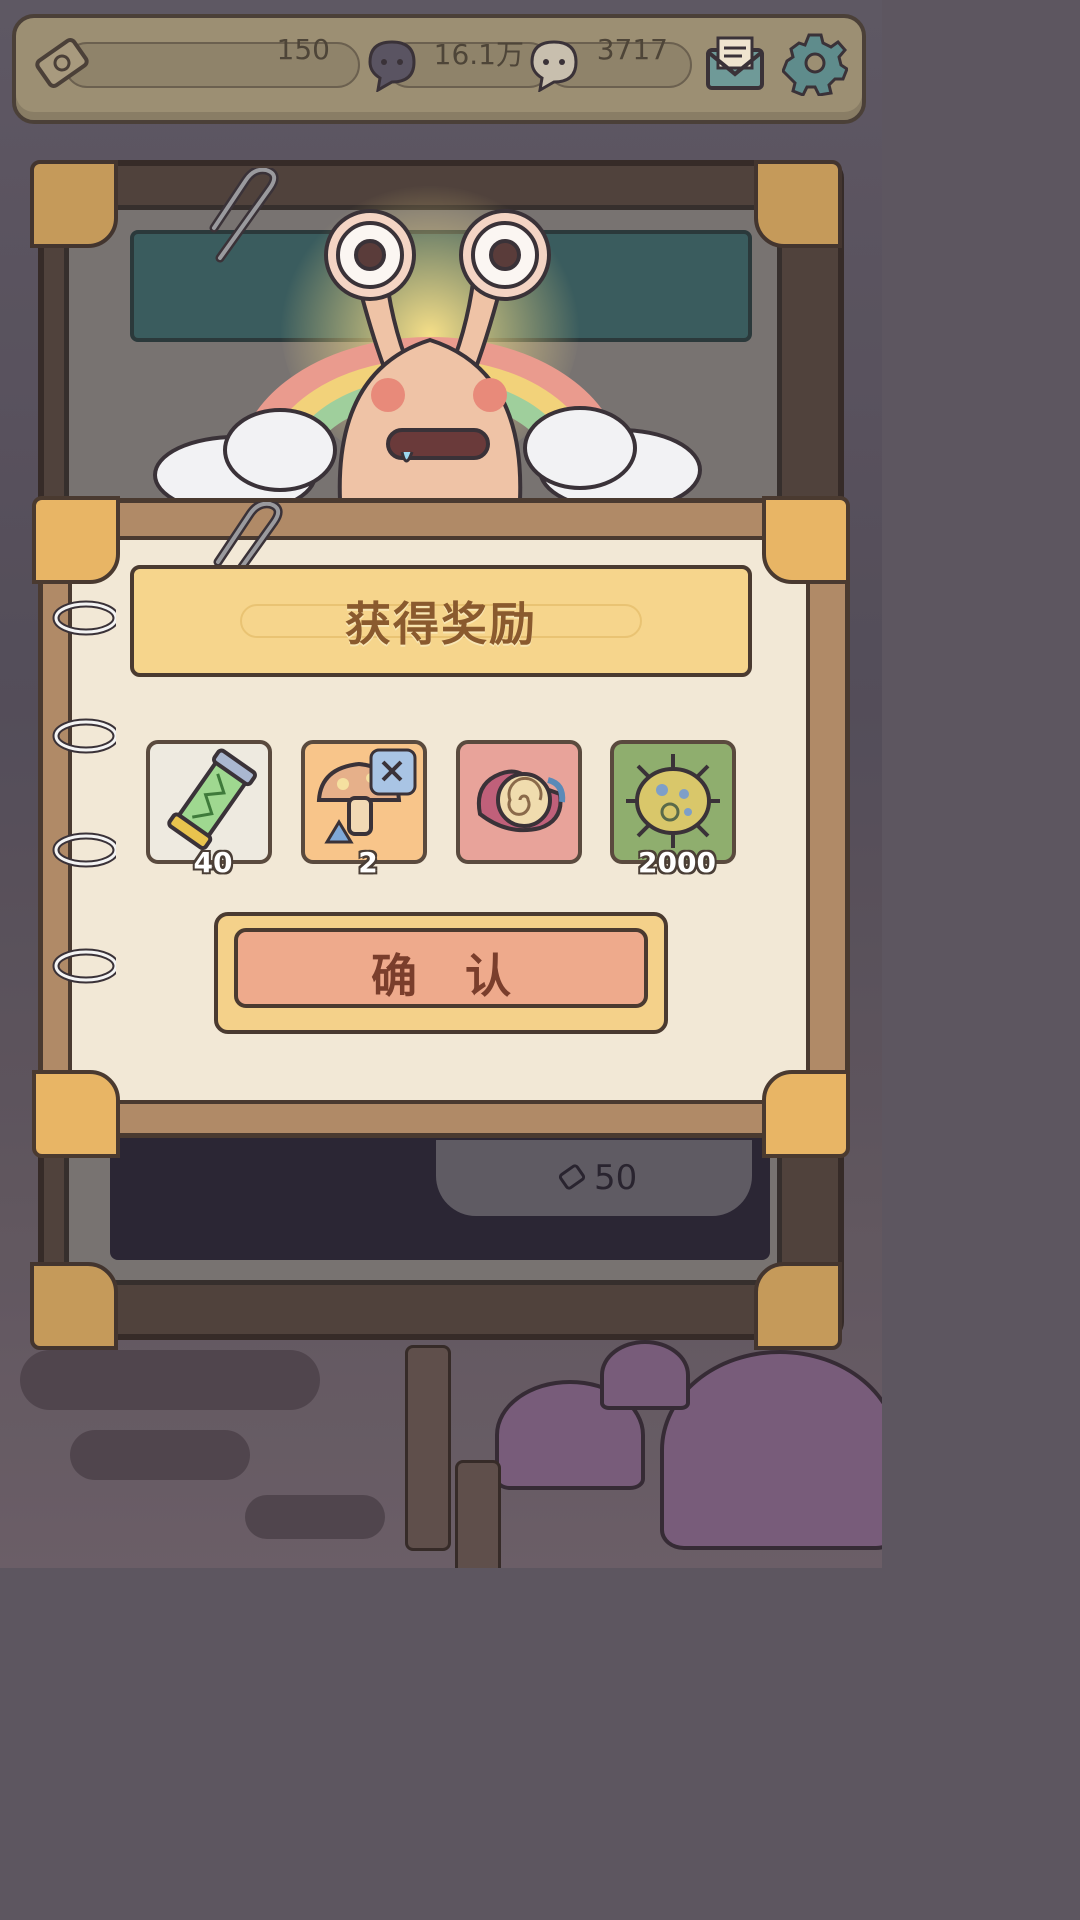  Describe the element at coordinates (465, 976) in the screenshot. I see `confirm-button-label: 确认` at that location.